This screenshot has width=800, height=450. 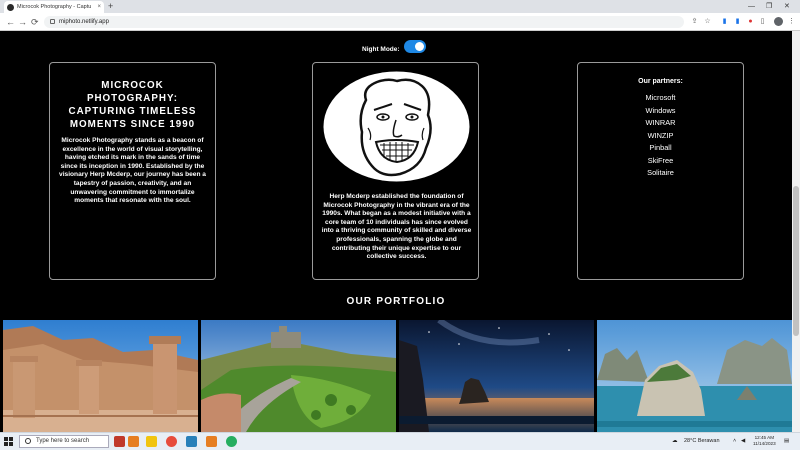 I want to click on taskbar-search-placeholder: Type here to search, so click(x=63, y=441).